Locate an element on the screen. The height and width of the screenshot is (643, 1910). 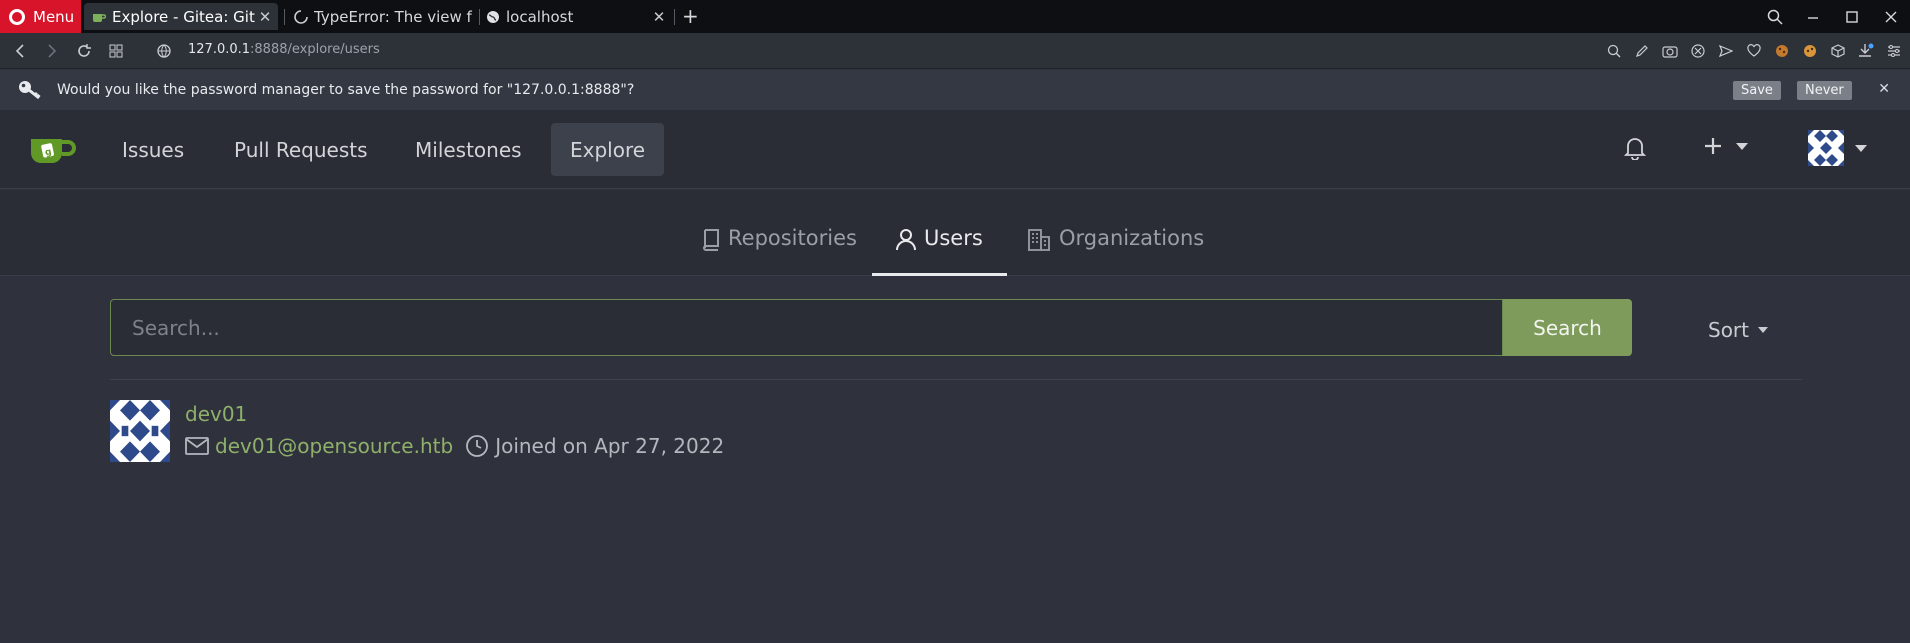
tab-typeerror: TypeError: The view f is located at coordinates (382, 16).